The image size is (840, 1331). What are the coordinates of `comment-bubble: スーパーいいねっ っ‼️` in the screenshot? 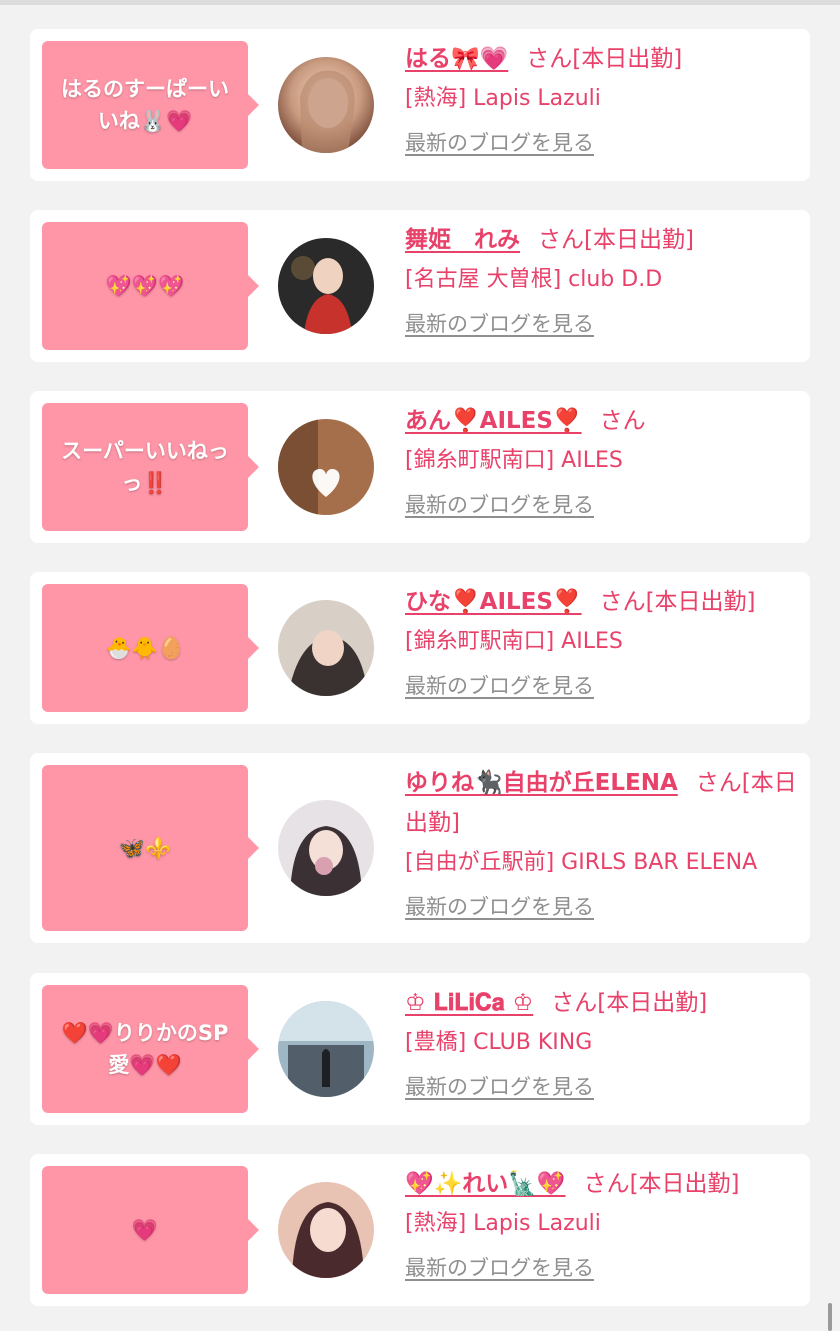 It's located at (150, 467).